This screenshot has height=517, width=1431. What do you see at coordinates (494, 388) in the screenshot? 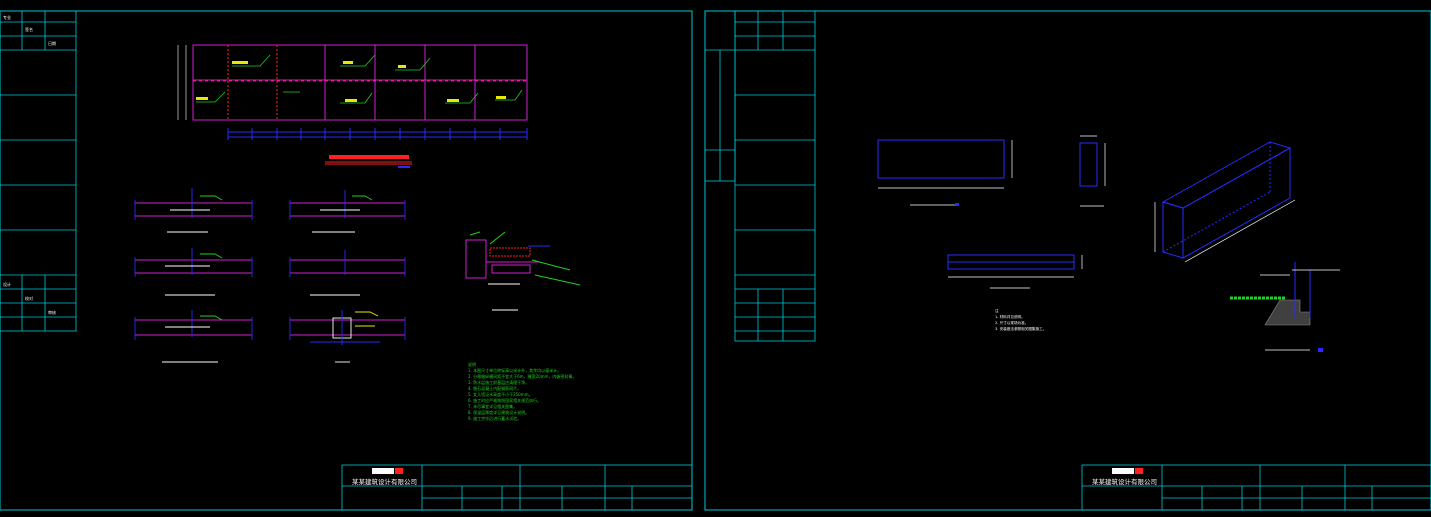
I see `note-line: 4. 细石混凝土内配钢筋网片。` at bounding box center [494, 388].